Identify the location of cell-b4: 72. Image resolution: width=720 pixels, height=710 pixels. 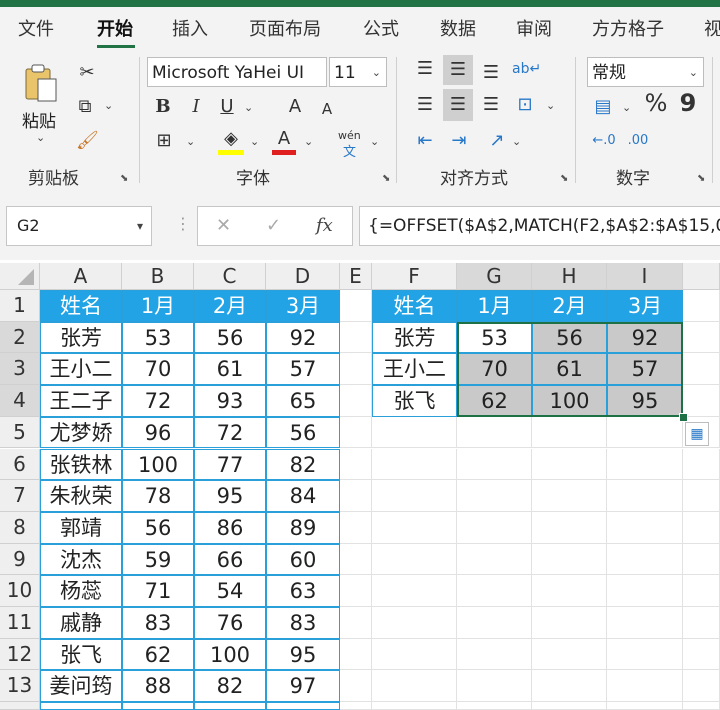
(158, 401).